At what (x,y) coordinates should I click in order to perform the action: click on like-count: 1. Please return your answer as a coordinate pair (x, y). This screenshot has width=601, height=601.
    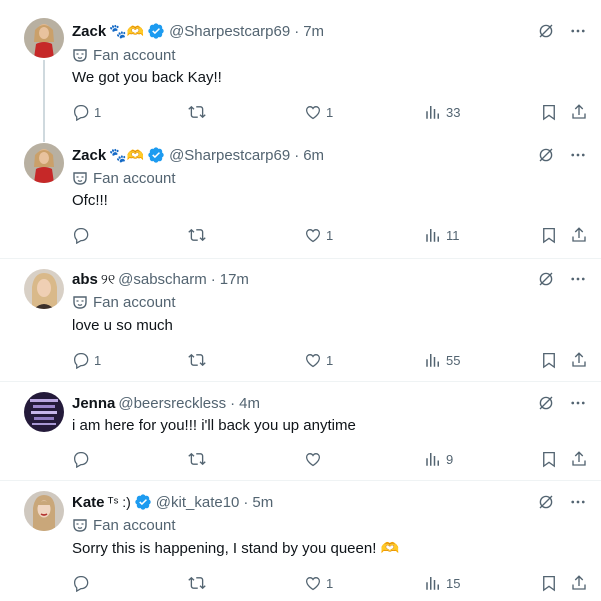
    Looking at the image, I should click on (330, 235).